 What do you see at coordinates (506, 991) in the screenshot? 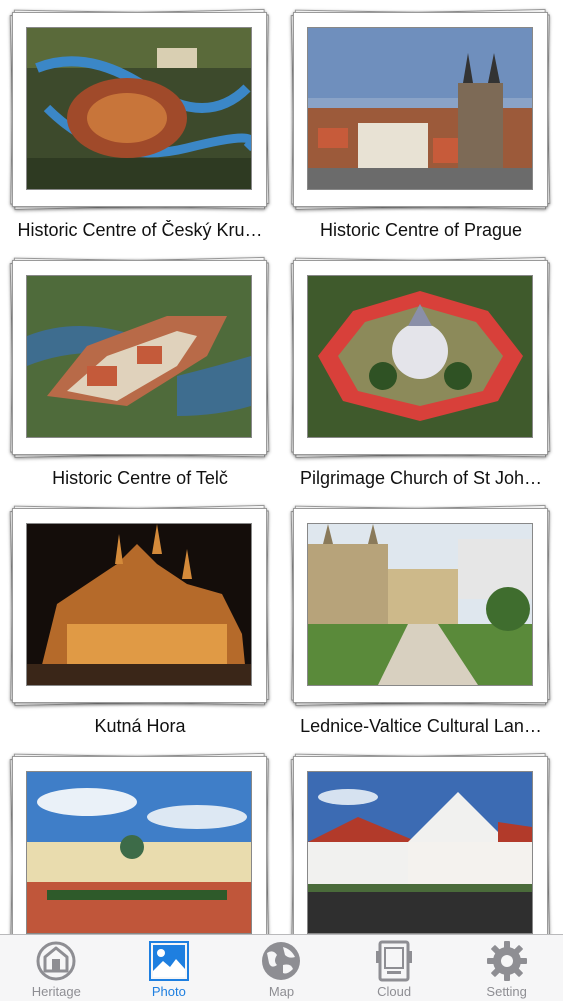
I see `tab-label: Setting` at bounding box center [506, 991].